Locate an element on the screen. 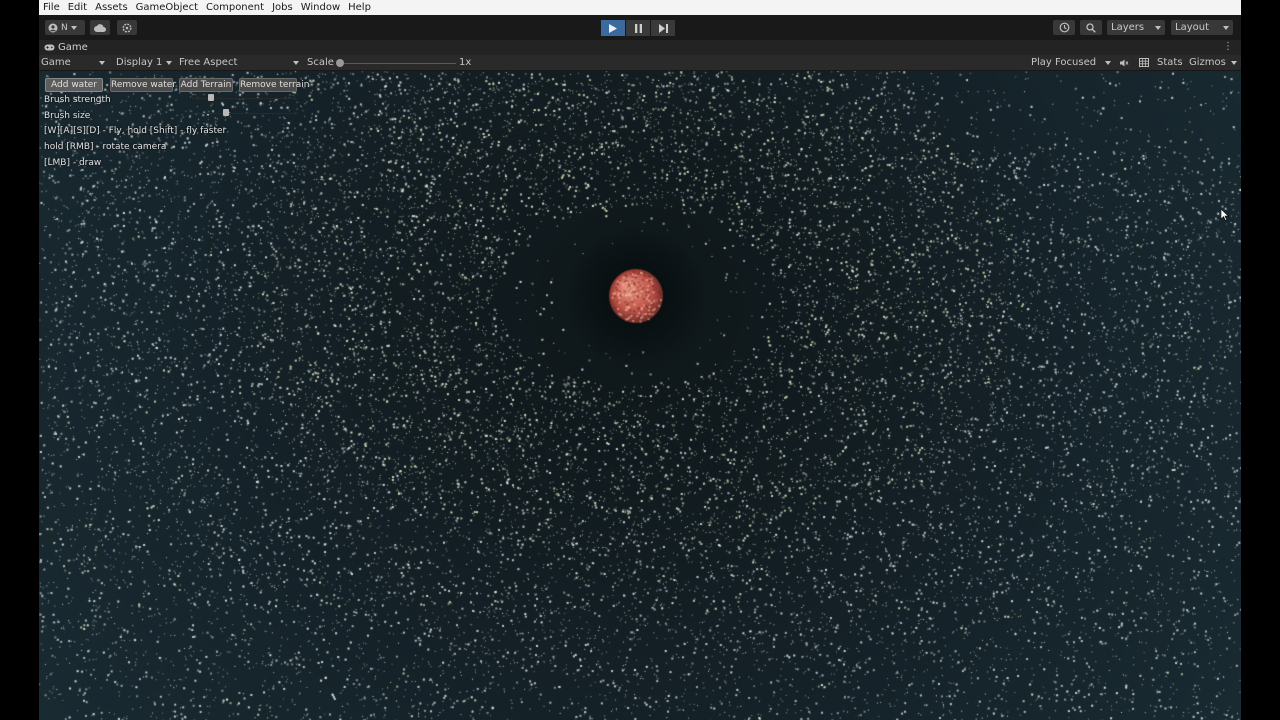  account-label: N is located at coordinates (64, 27).